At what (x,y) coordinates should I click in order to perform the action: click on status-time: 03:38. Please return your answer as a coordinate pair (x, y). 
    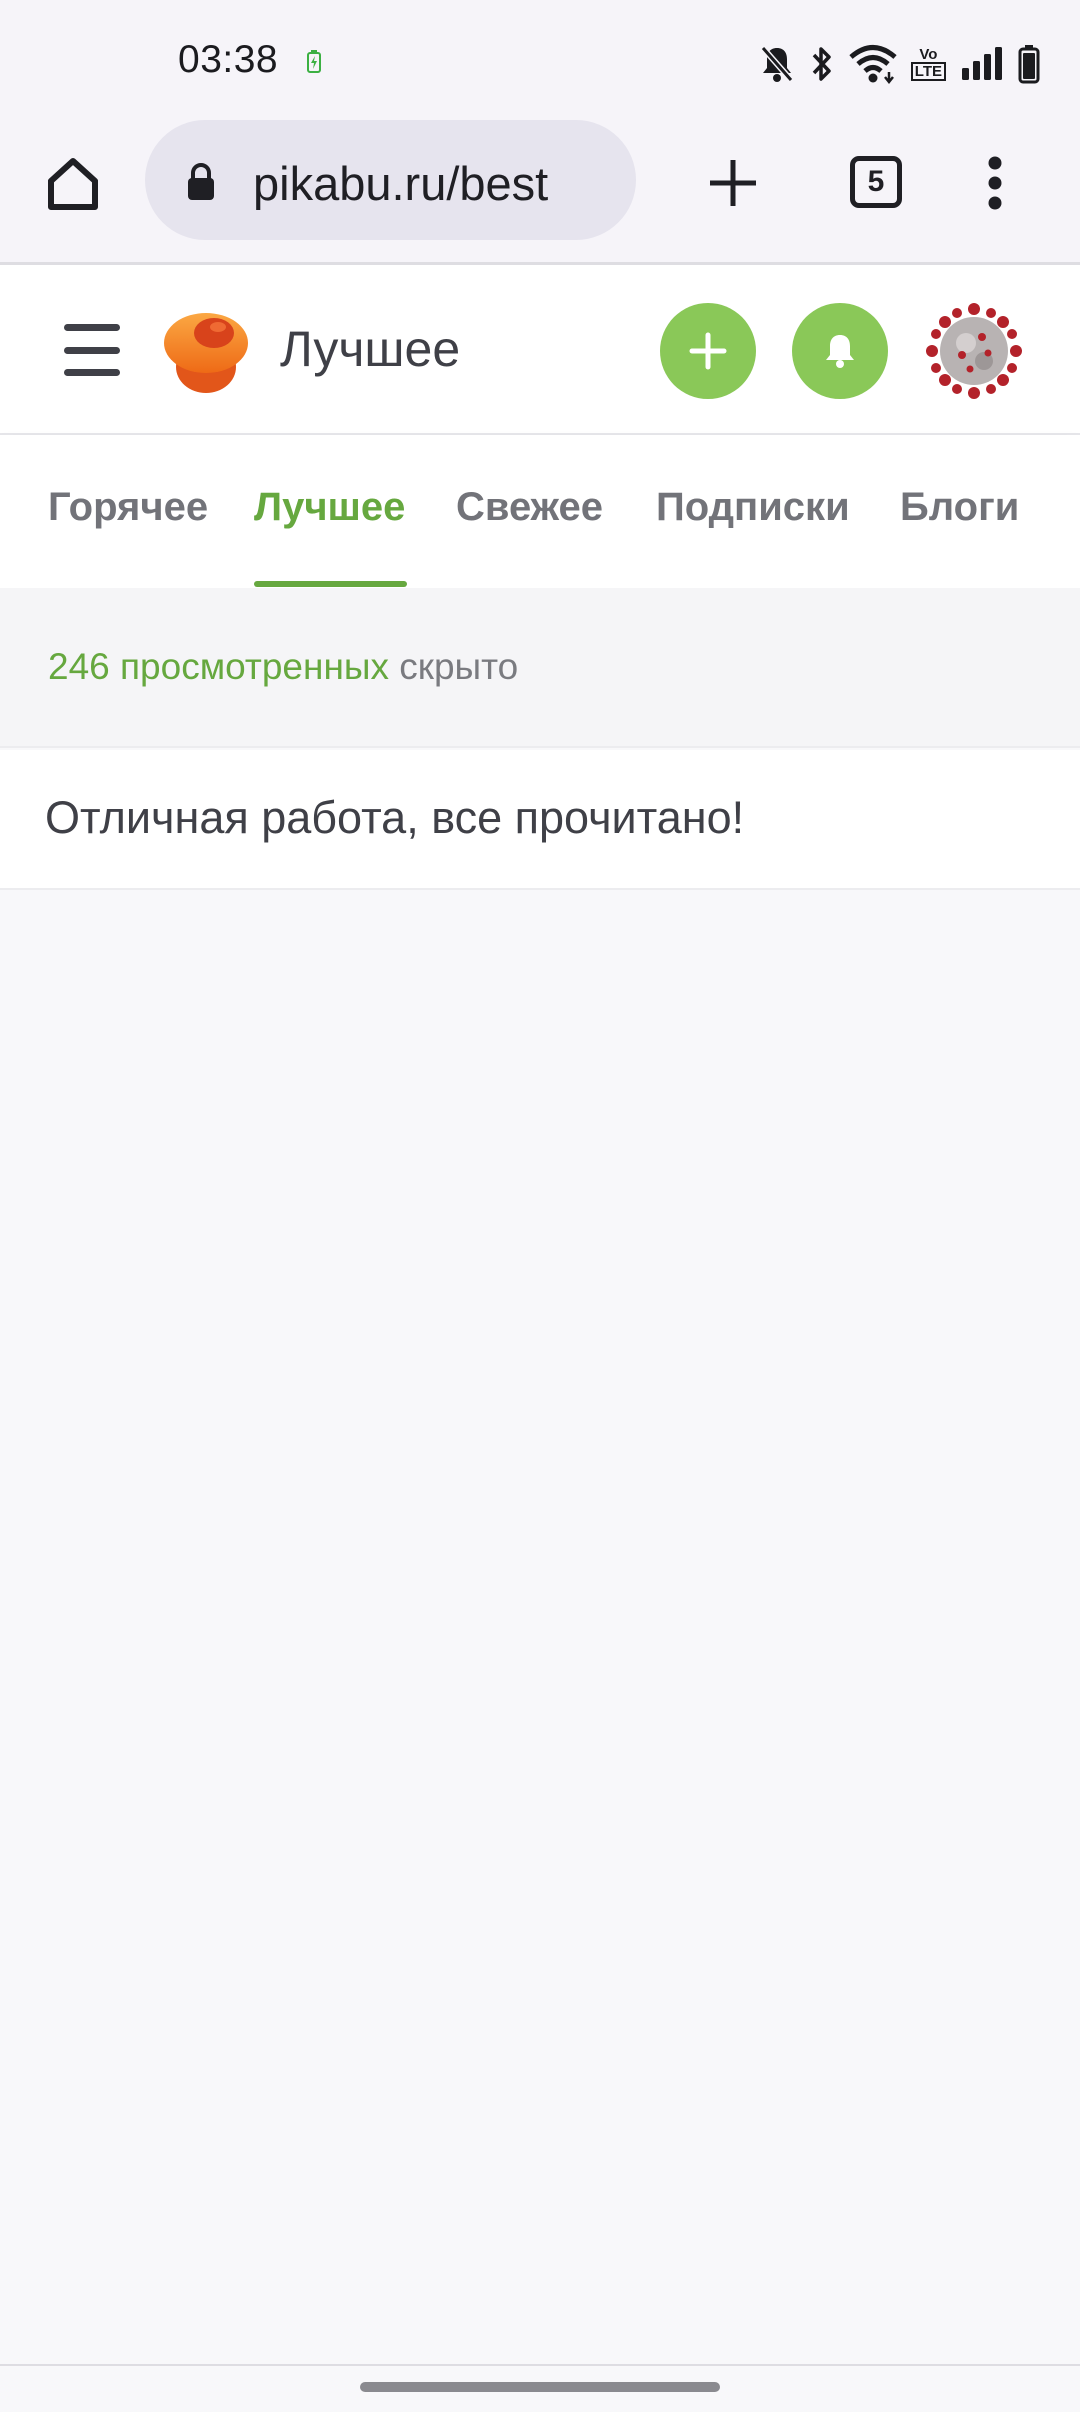
    Looking at the image, I should click on (228, 59).